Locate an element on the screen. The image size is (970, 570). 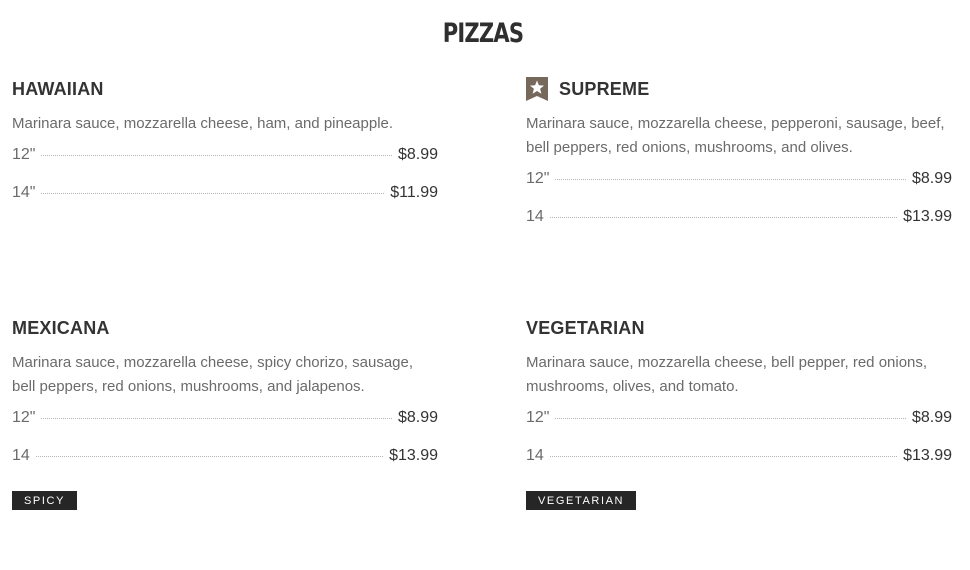
item-header: HAWAIIAN is located at coordinates (225, 89).